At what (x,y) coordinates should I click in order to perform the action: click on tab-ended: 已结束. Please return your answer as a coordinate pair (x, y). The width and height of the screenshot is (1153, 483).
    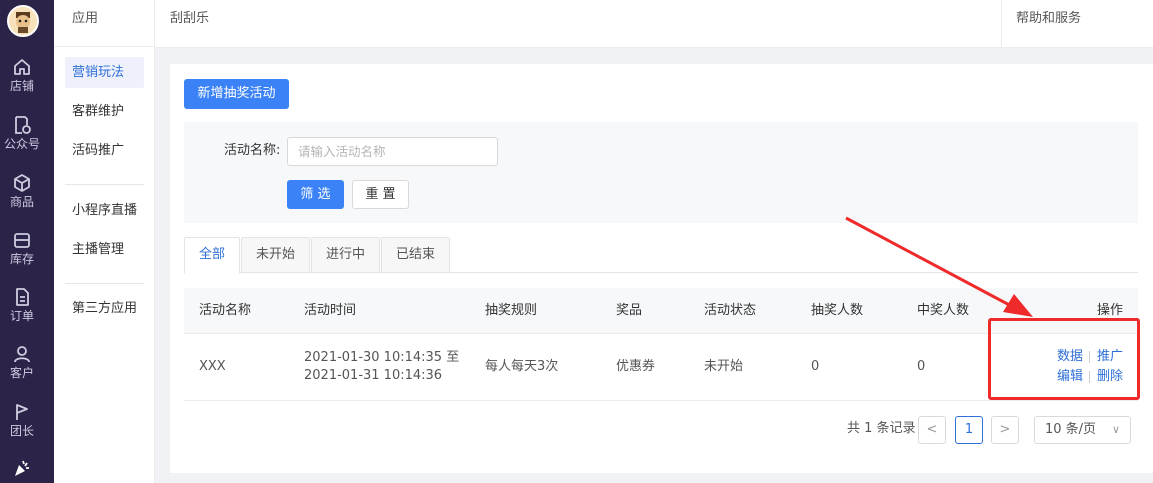
    Looking at the image, I should click on (415, 255).